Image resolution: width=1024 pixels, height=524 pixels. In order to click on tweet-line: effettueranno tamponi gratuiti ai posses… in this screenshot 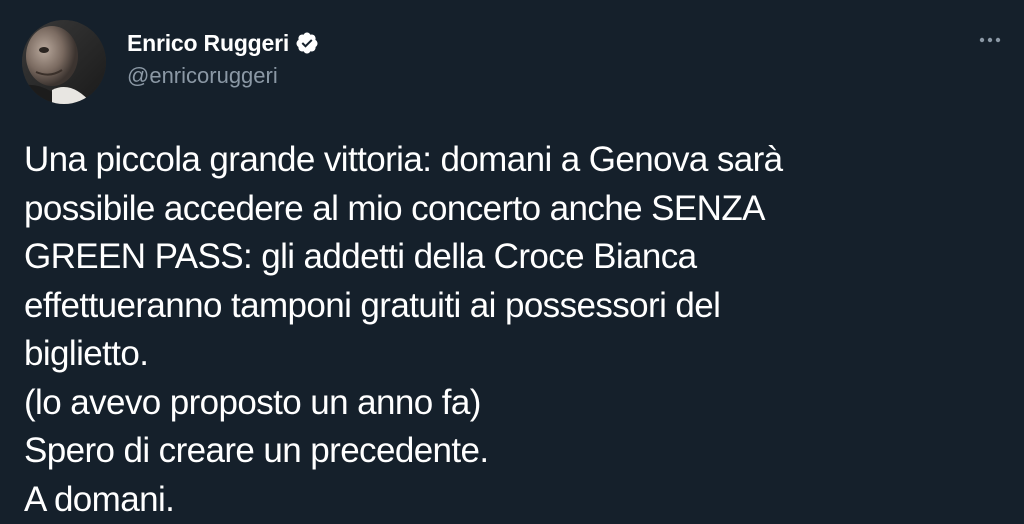, I will do `click(514, 306)`.